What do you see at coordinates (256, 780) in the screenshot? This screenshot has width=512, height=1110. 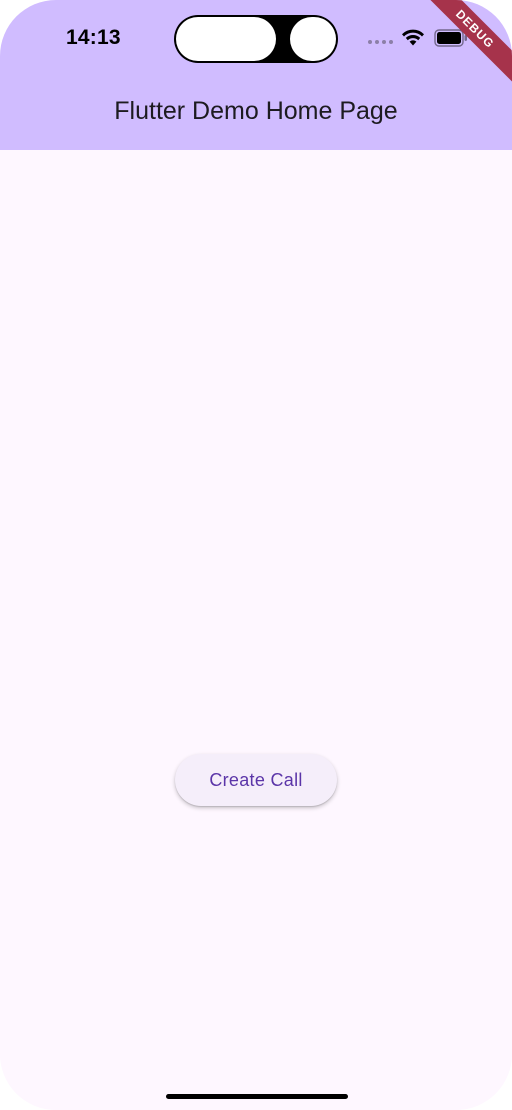 I see `create-call-button: Create Call` at bounding box center [256, 780].